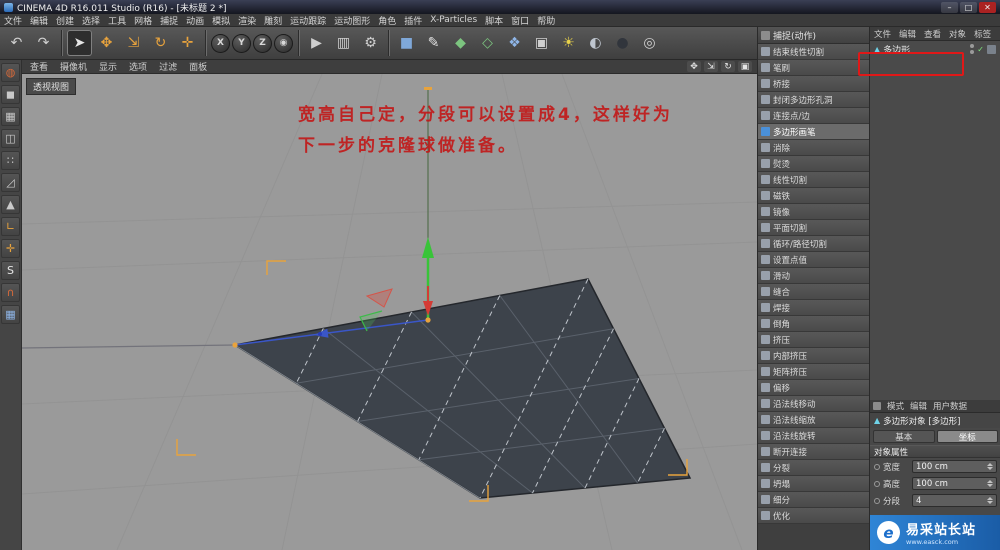  What do you see at coordinates (813, 452) in the screenshot?
I see `command-button: 断开连接` at bounding box center [813, 452].